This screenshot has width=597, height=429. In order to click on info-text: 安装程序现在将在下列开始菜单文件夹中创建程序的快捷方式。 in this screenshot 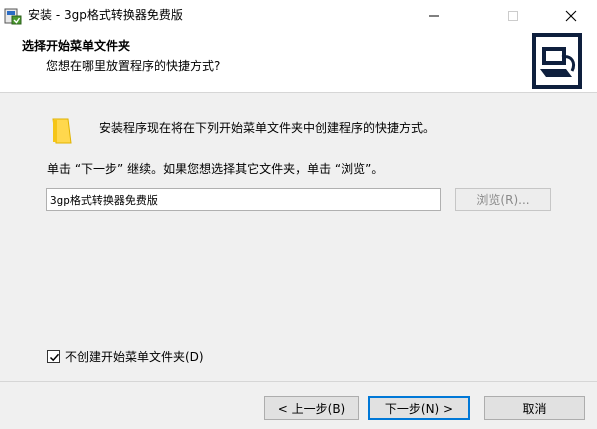, I will do `click(267, 128)`.